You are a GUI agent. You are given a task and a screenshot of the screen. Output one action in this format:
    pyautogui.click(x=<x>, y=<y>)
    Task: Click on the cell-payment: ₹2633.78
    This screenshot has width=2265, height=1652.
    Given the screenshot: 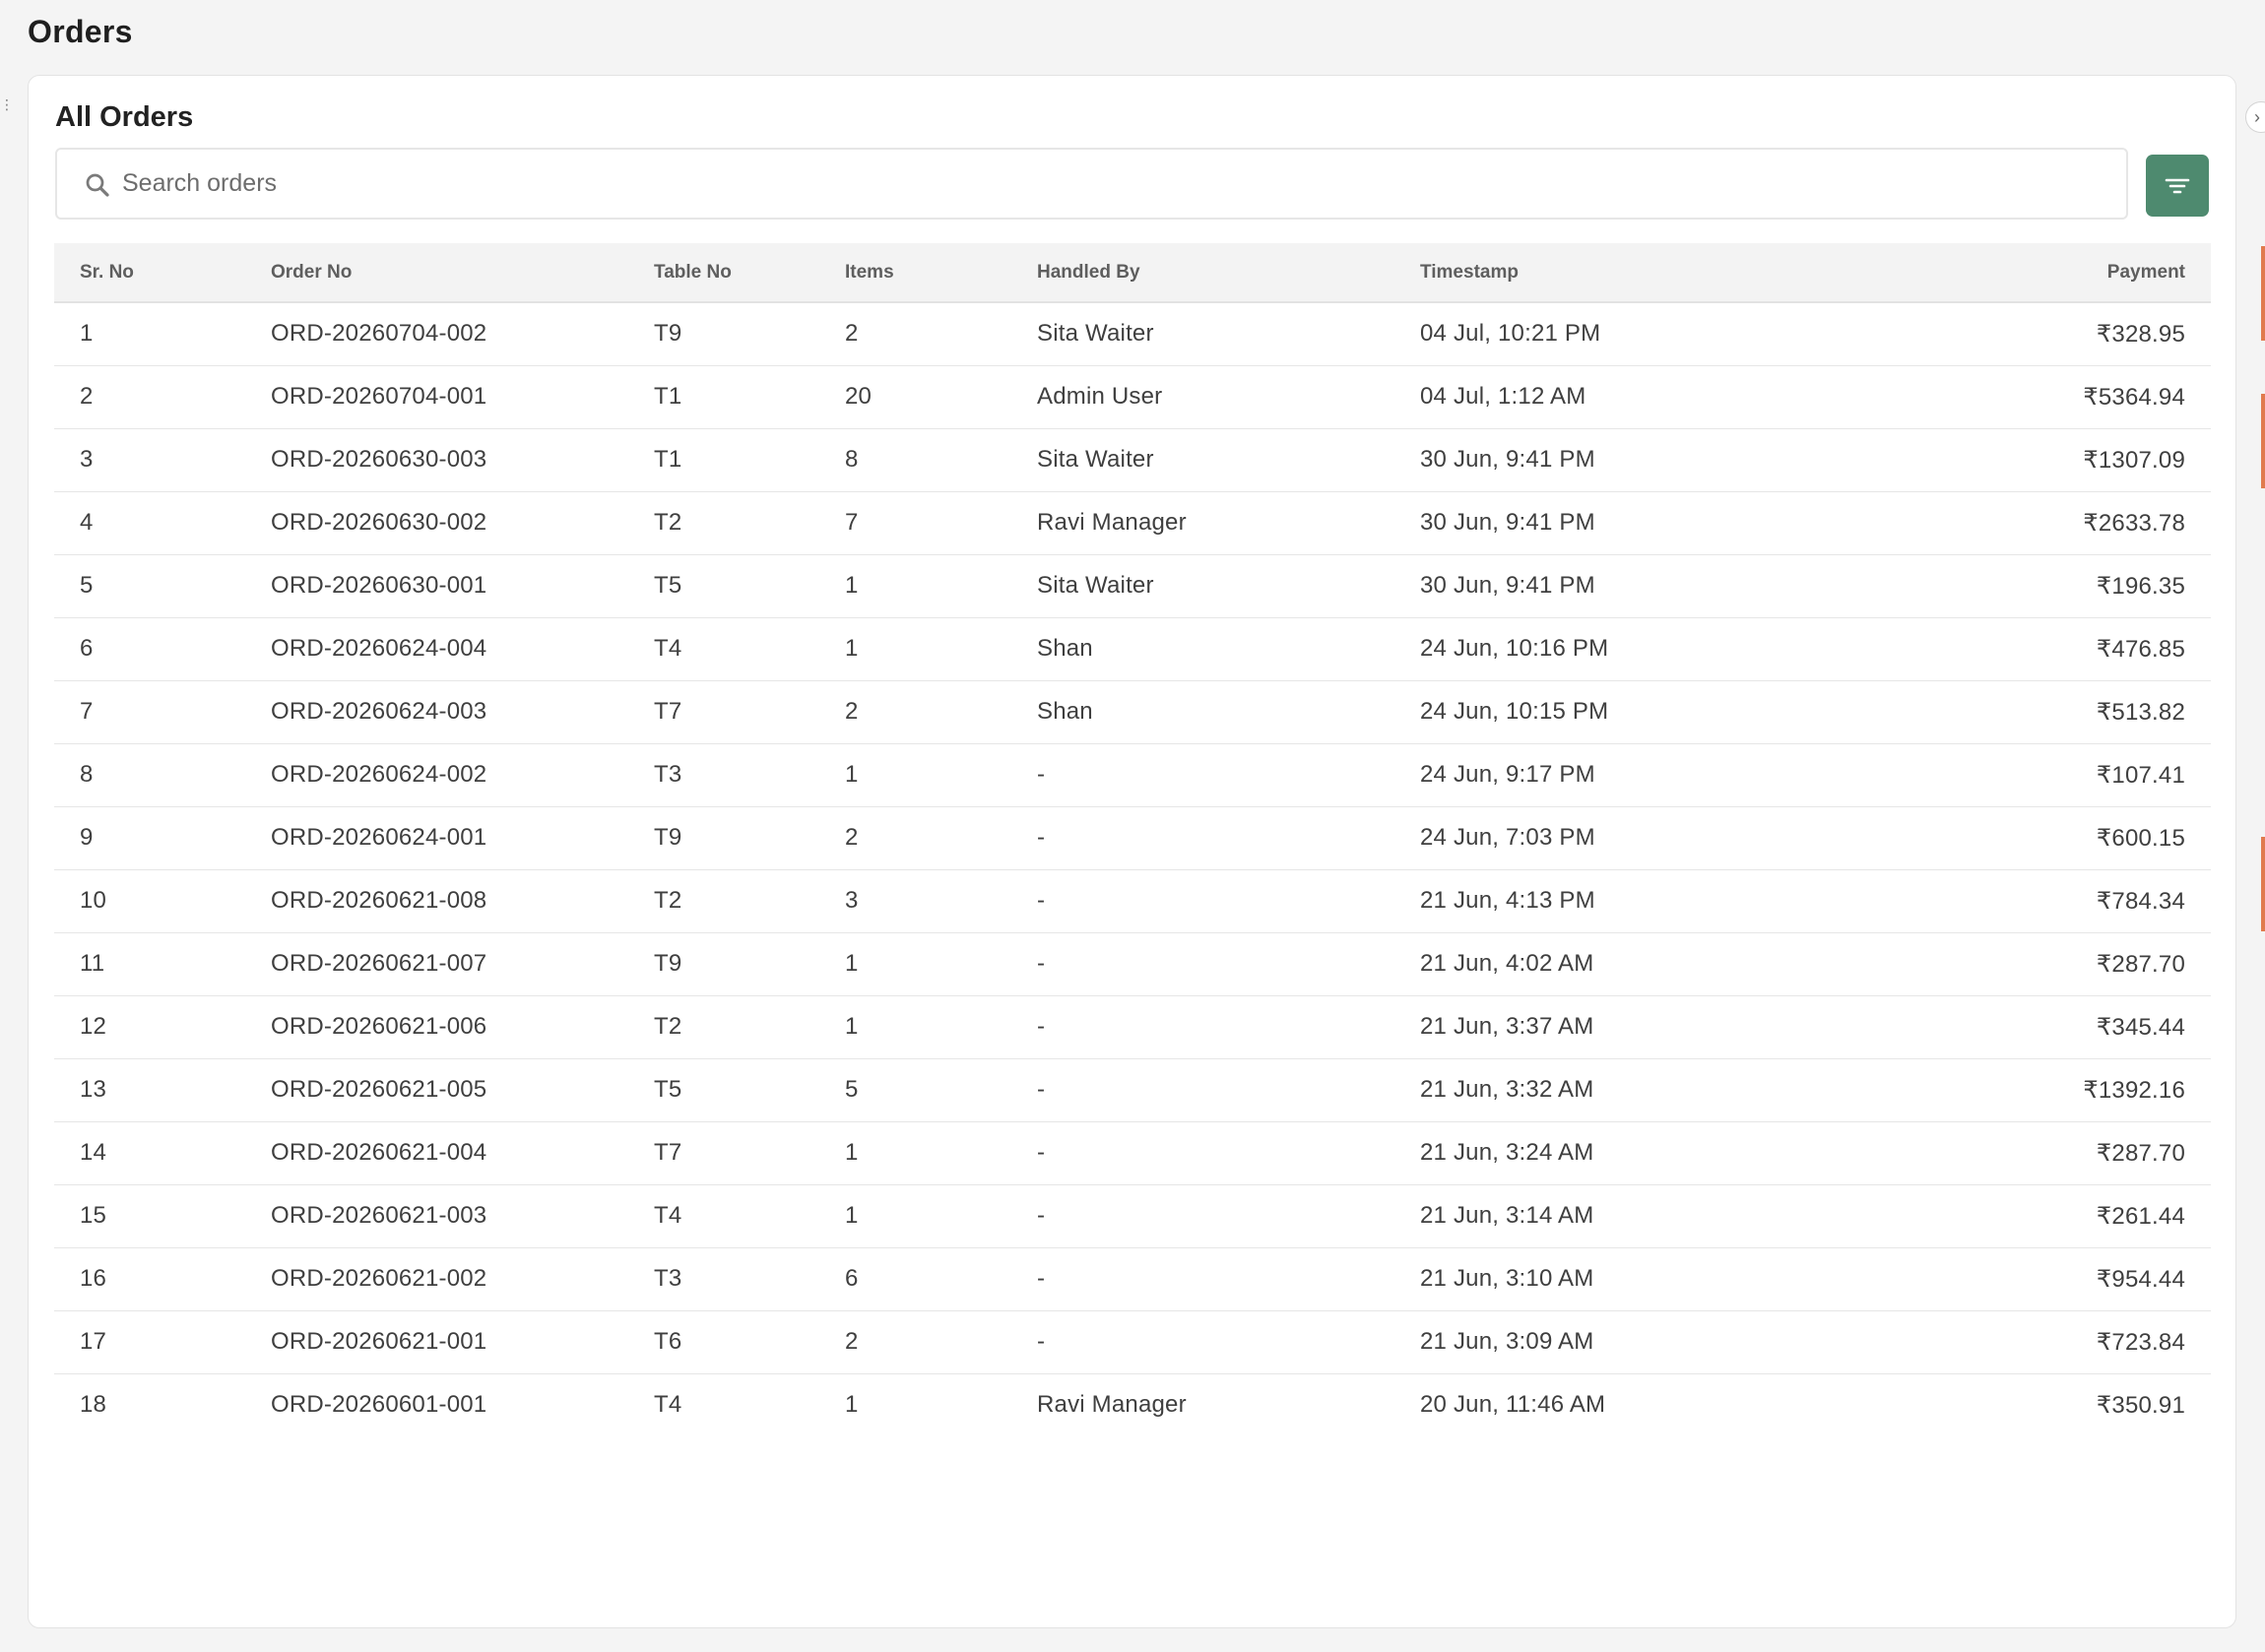 What is the action you would take?
    pyautogui.click(x=1995, y=523)
    